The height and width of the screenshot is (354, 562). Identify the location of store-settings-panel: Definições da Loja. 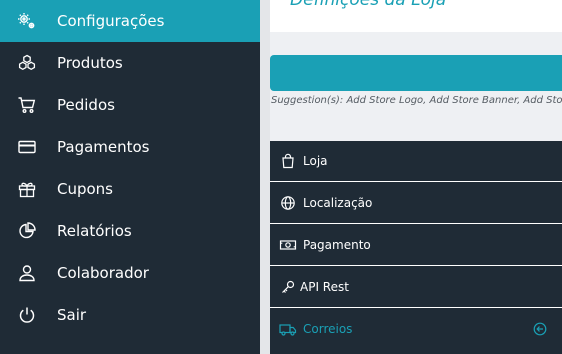
(416, 16).